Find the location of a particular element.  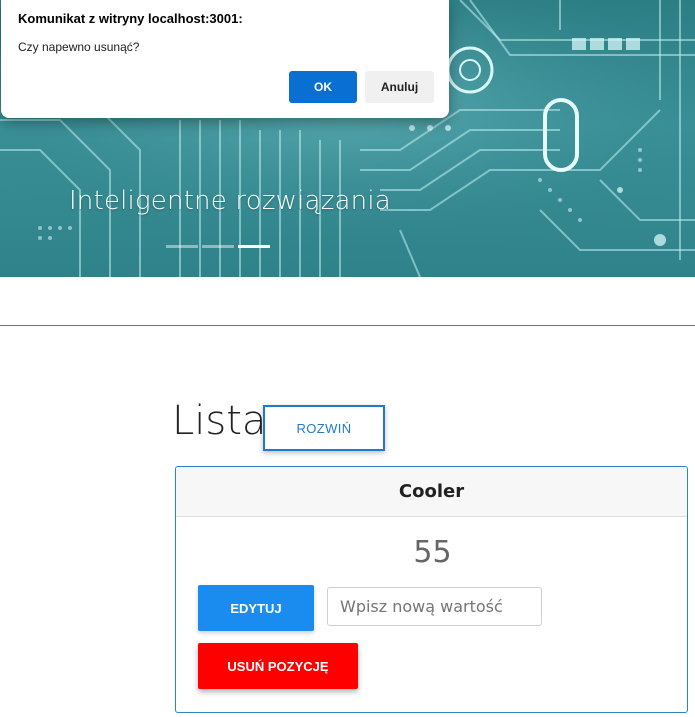

dialog-title: Komunikat z witryny localhost:3001: is located at coordinates (130, 18).